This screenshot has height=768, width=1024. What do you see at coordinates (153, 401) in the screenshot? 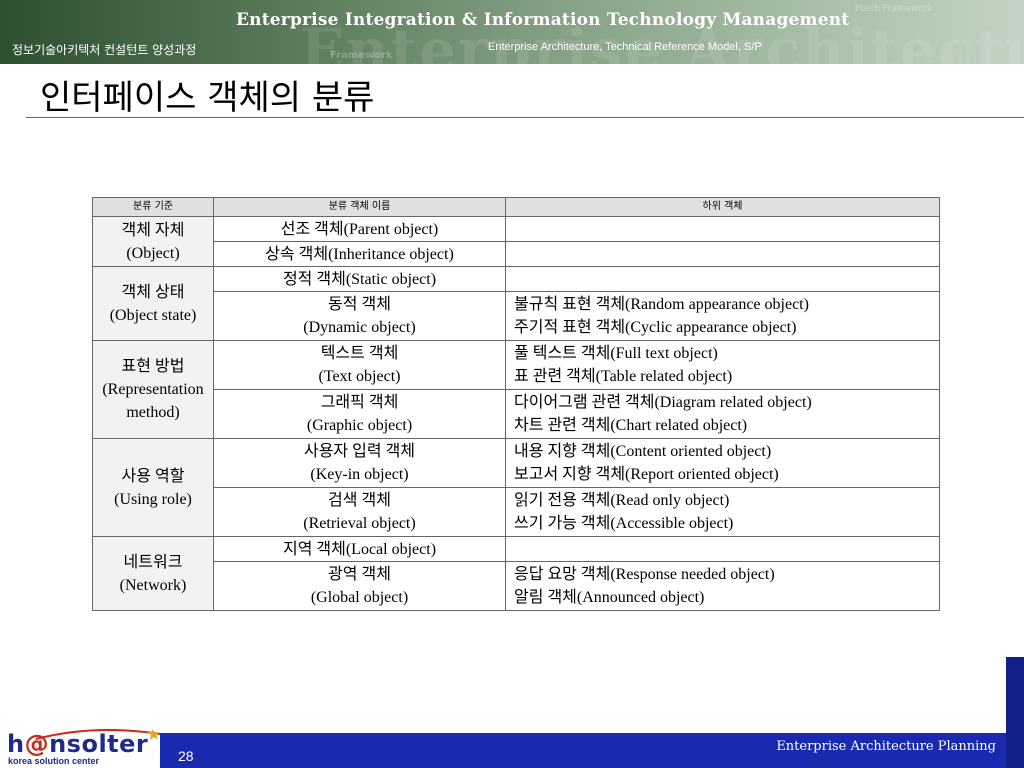
I see `criterion-line: (Representation method)` at bounding box center [153, 401].